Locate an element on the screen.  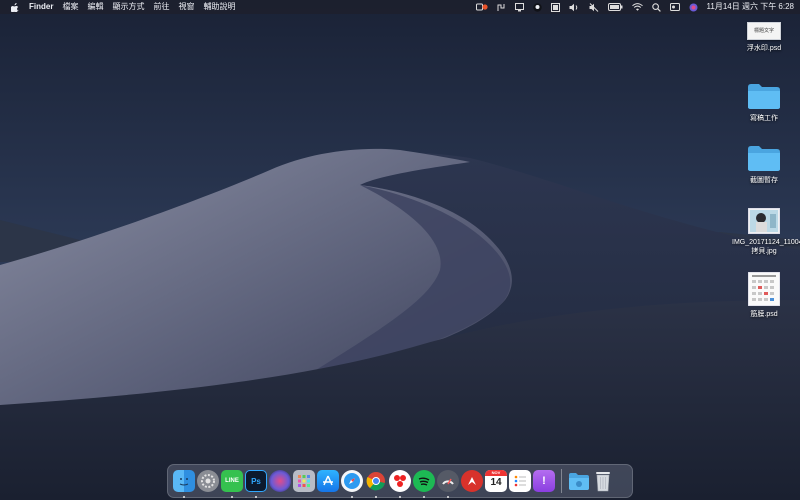
downloads-folder-icon is located at coordinates (579, 481).